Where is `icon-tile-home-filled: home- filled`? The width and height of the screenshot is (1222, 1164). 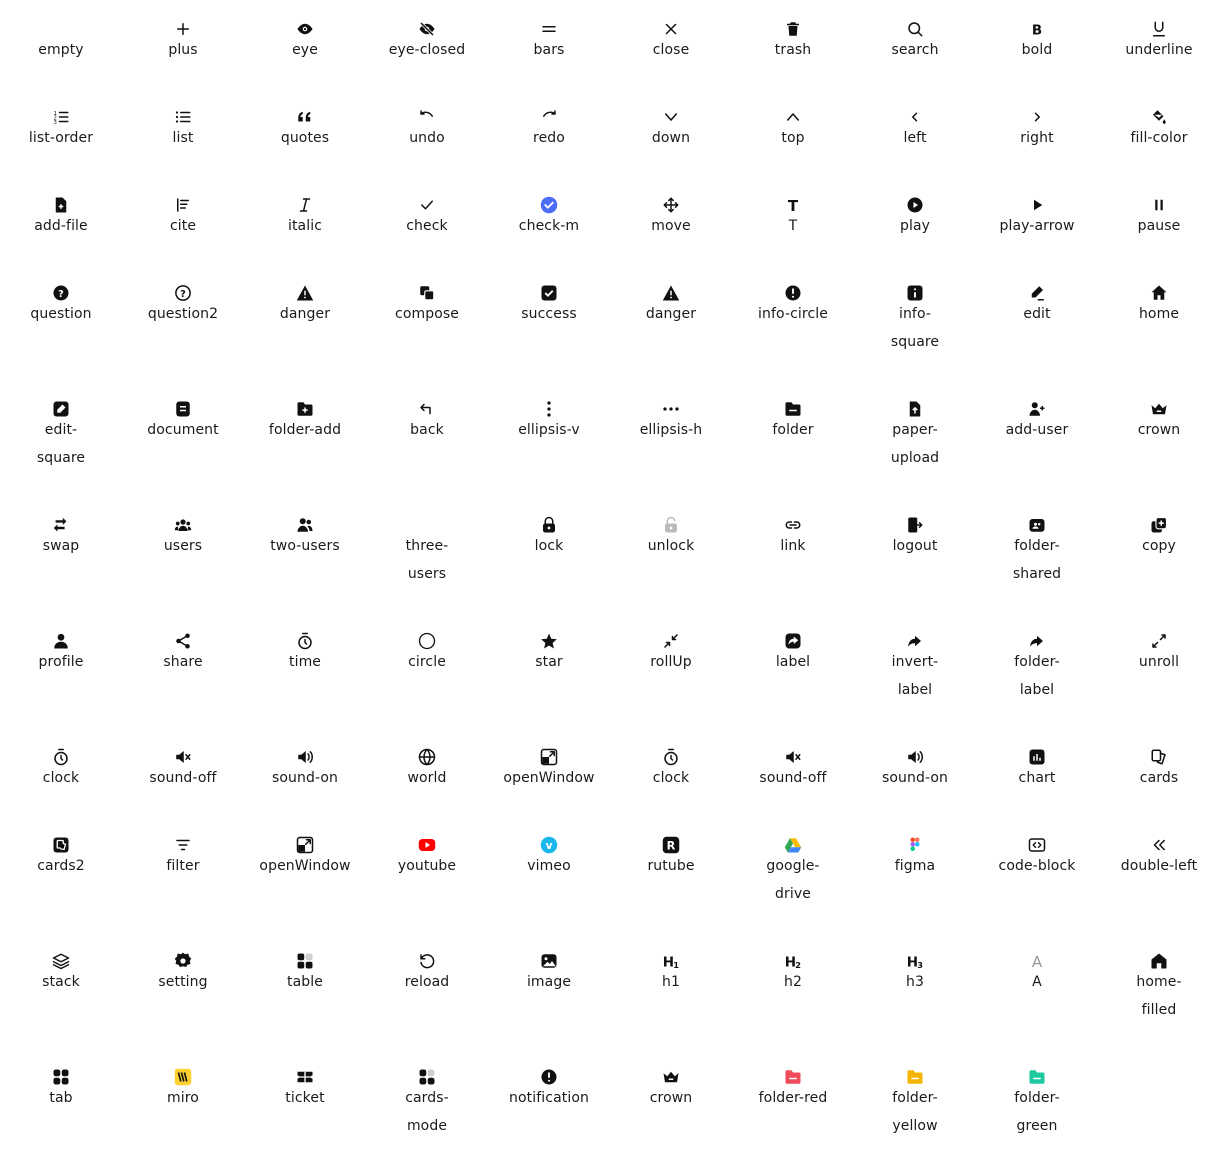 icon-tile-home-filled: home- filled is located at coordinates (1159, 990).